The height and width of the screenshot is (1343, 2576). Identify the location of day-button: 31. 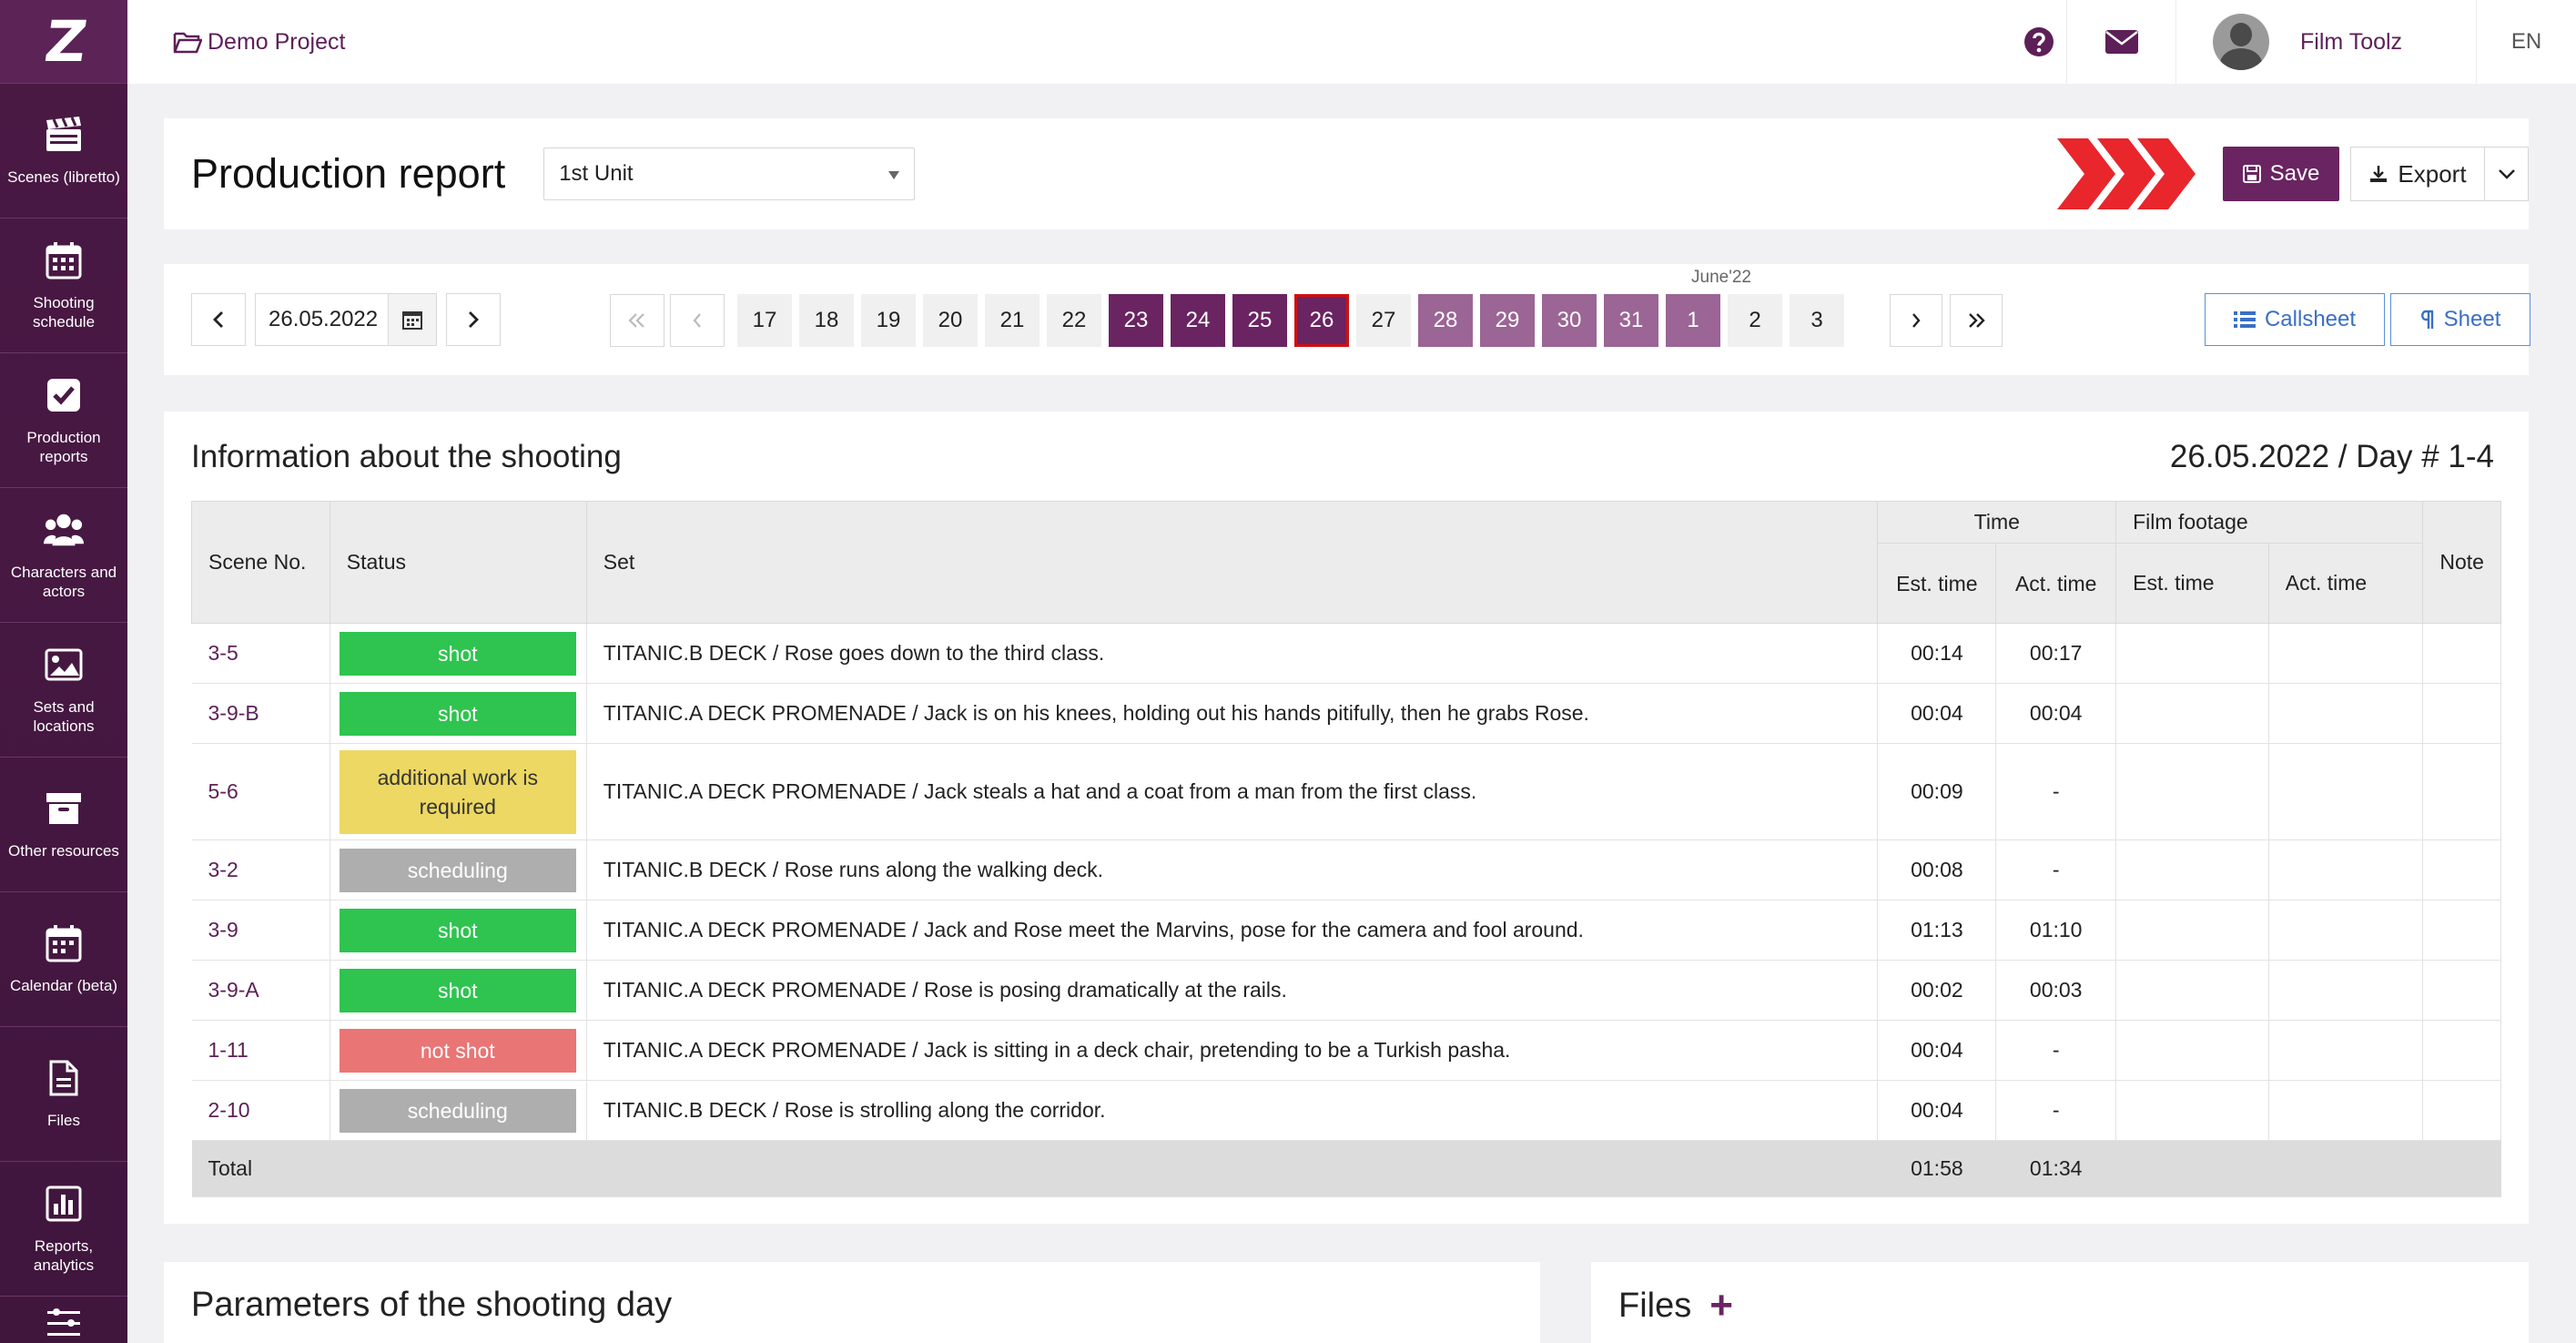
(1631, 320).